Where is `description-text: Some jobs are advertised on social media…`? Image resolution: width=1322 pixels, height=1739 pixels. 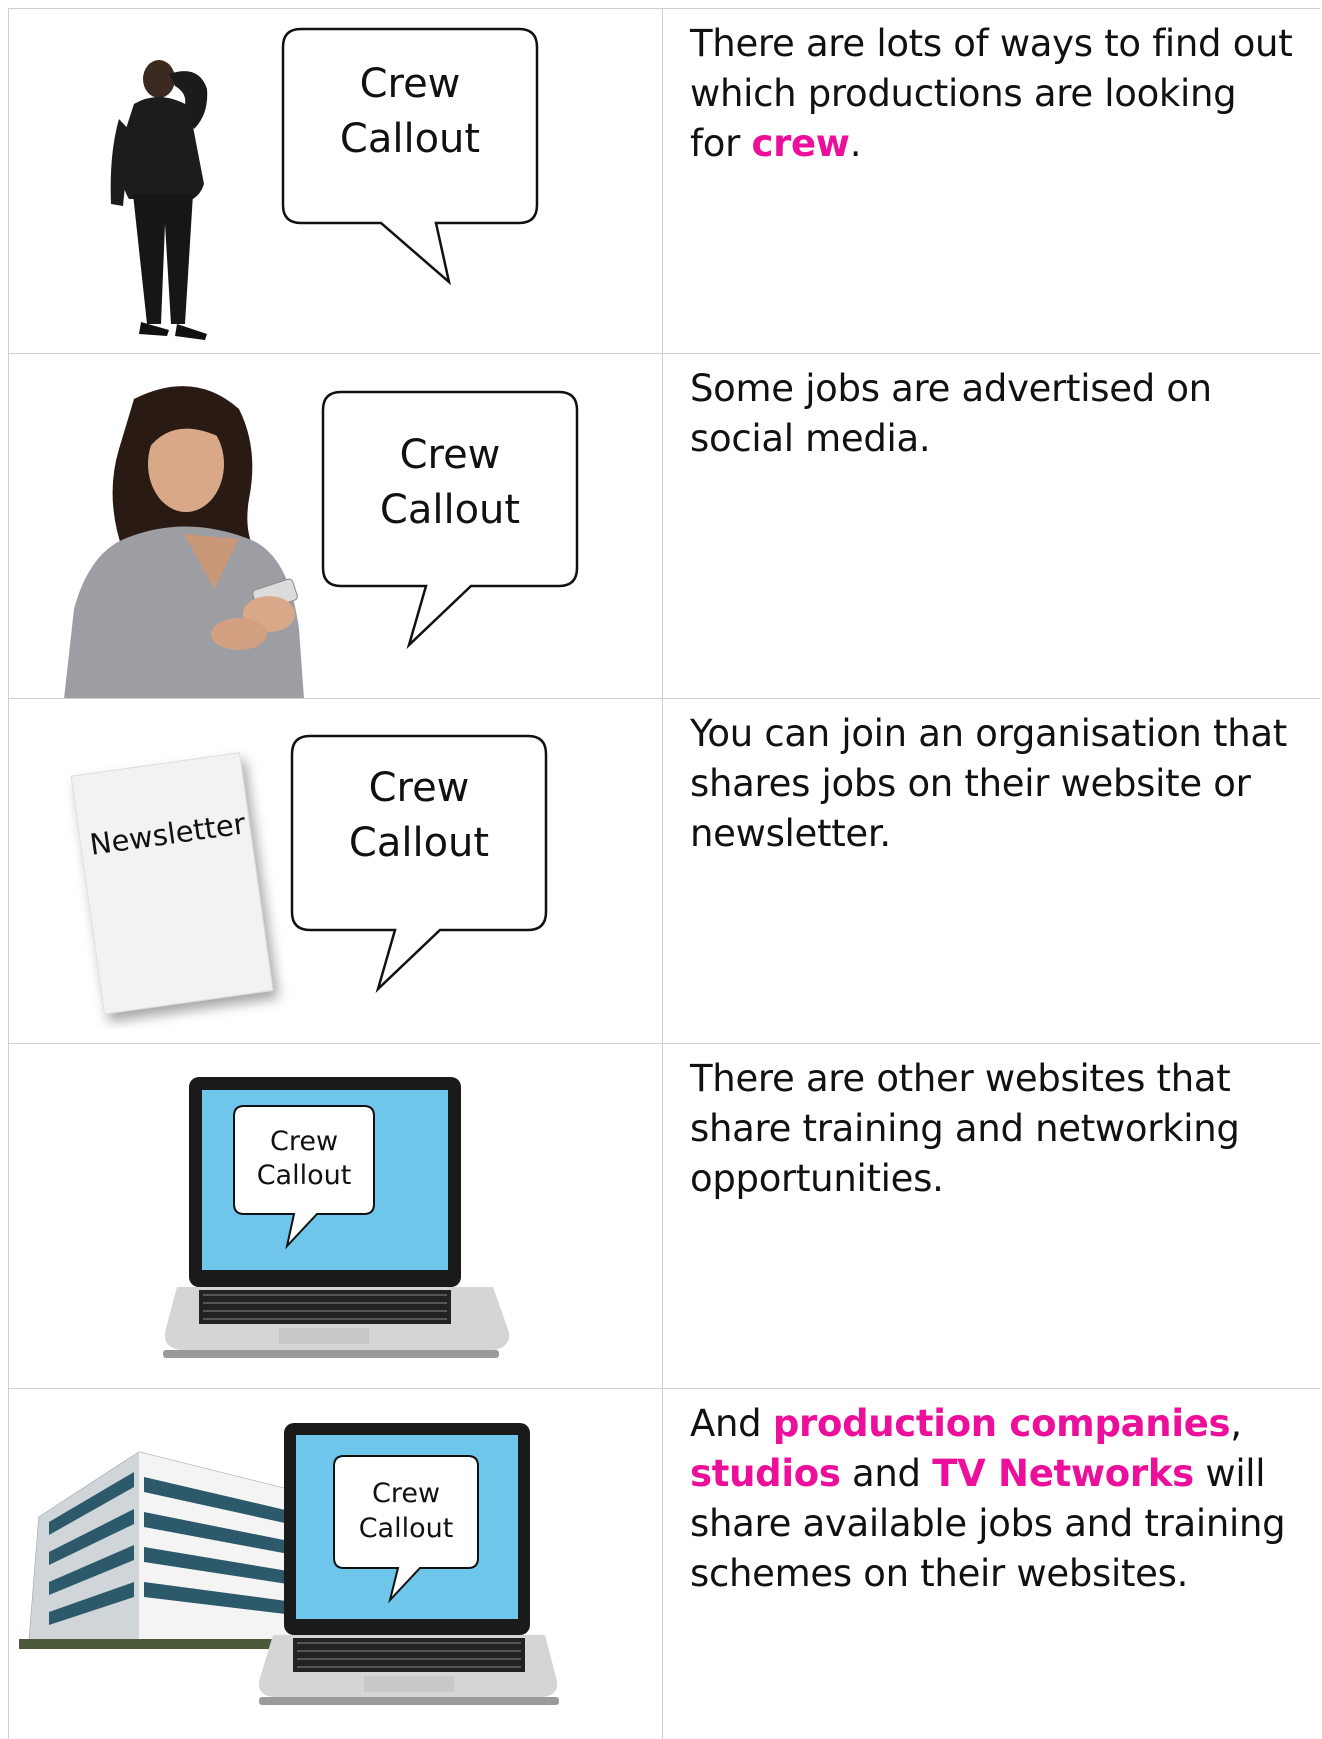 description-text: Some jobs are advertised on social media… is located at coordinates (991, 526).